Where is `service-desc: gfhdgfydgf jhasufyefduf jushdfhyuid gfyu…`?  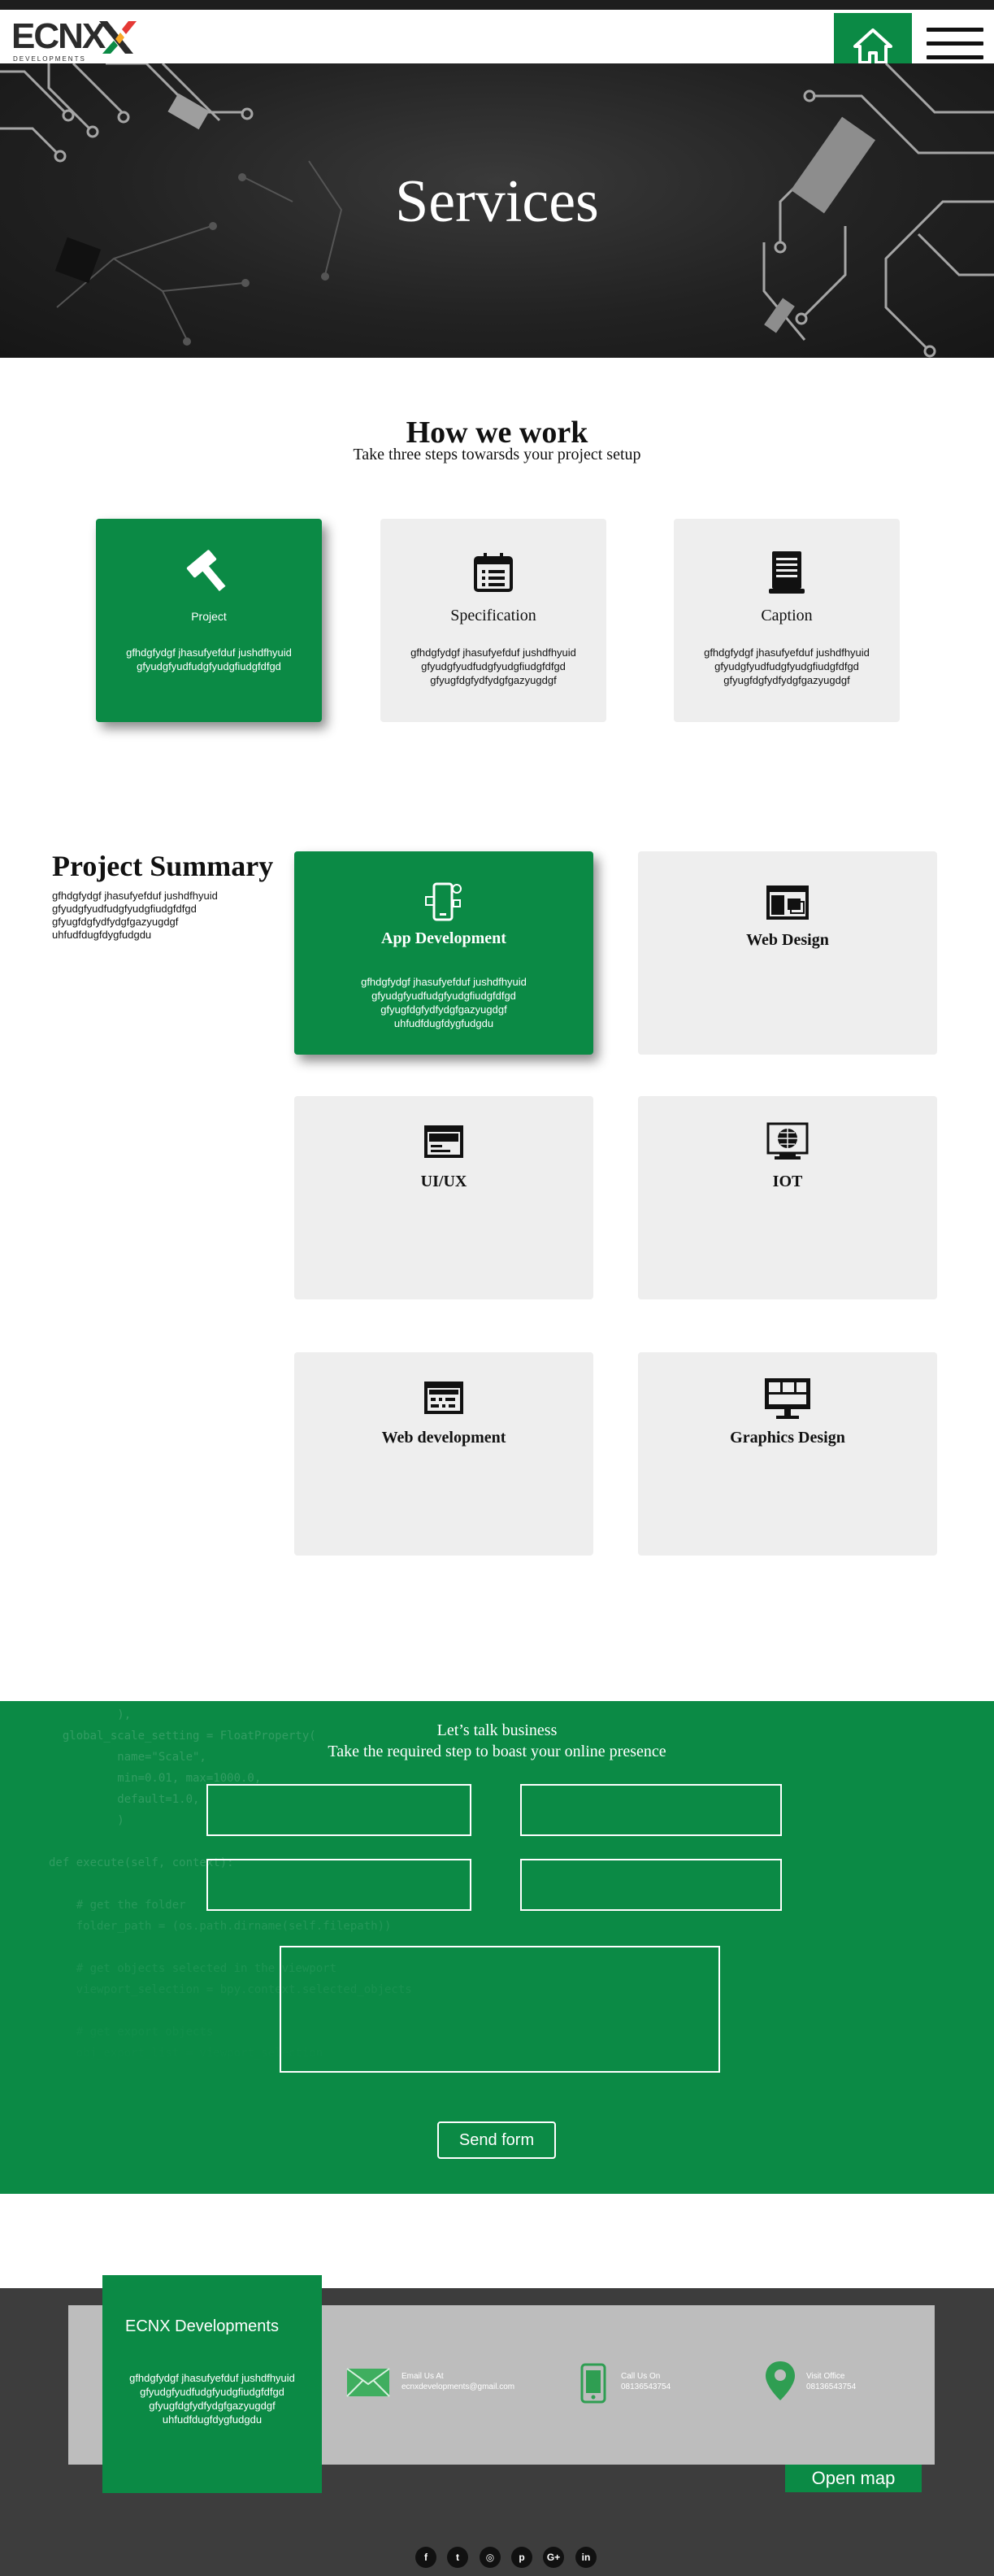 service-desc: gfhdgfydgf jhasufyefduf jushdfhyuid gfyu… is located at coordinates (444, 1003).